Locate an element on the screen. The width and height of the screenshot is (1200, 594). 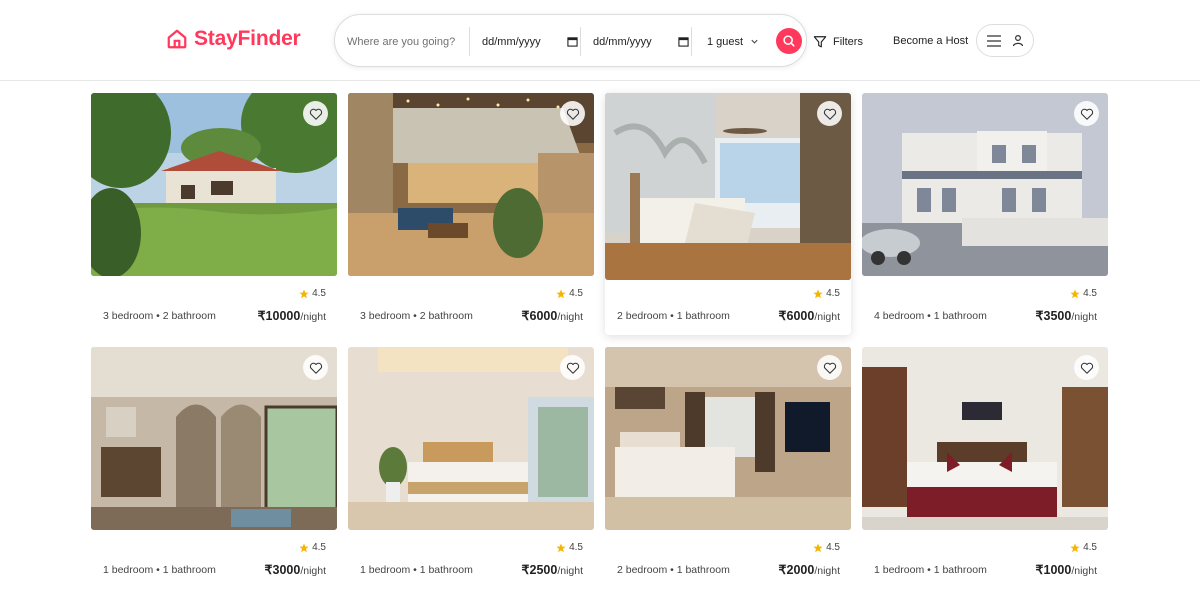
destination-input: Where are you going? is located at coordinates (407, 41).